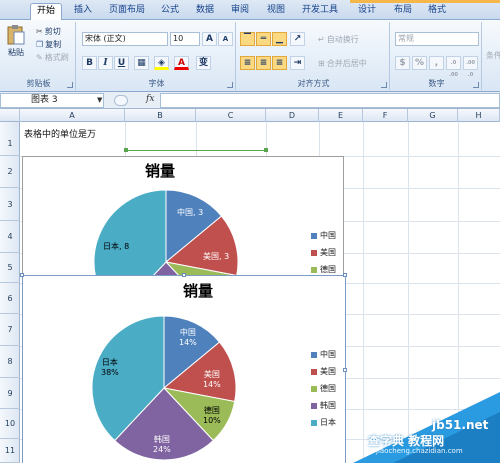 The height and width of the screenshot is (463, 500). I want to click on tab-layout: 布局, so click(403, 11).